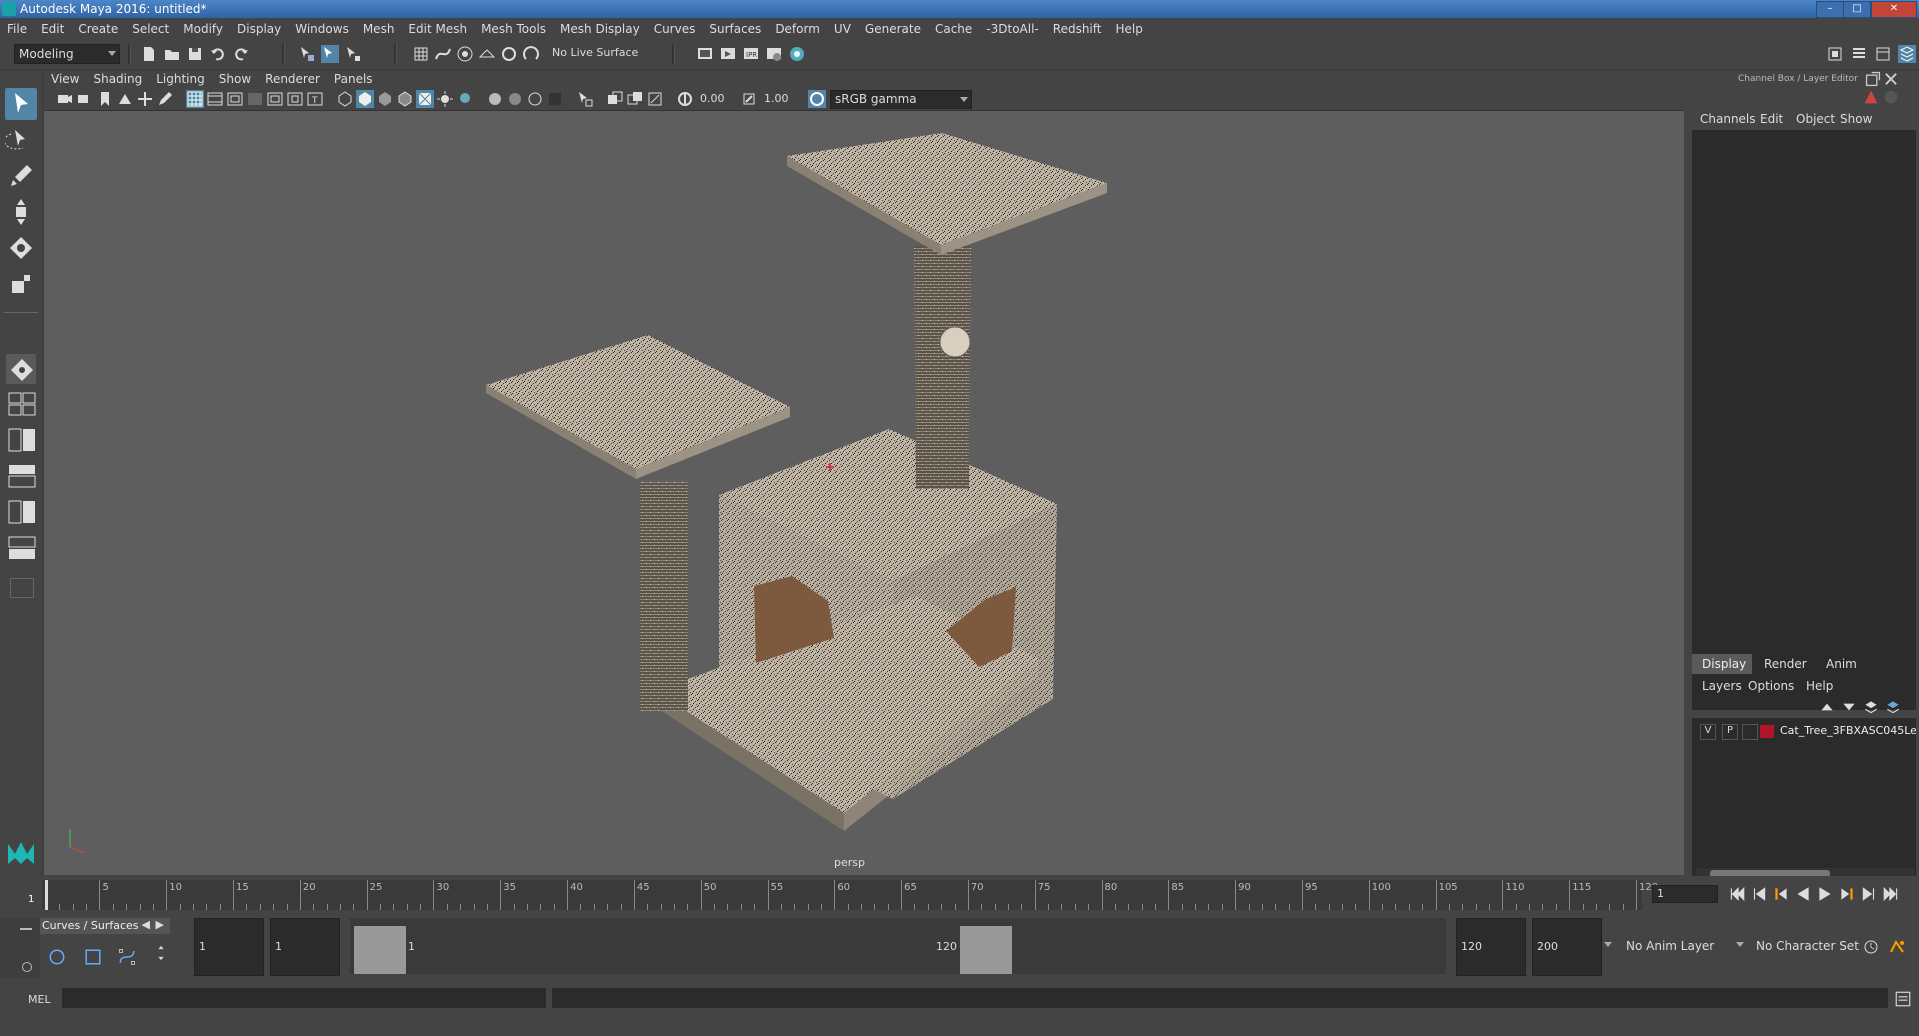  What do you see at coordinates (379, 29) in the screenshot?
I see `menu-mesh: Mesh` at bounding box center [379, 29].